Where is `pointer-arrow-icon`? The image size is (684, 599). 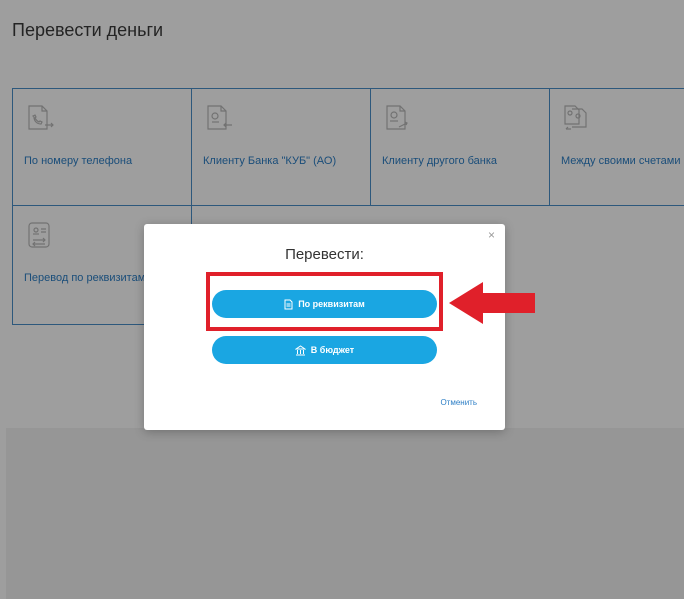 pointer-arrow-icon is located at coordinates (492, 303).